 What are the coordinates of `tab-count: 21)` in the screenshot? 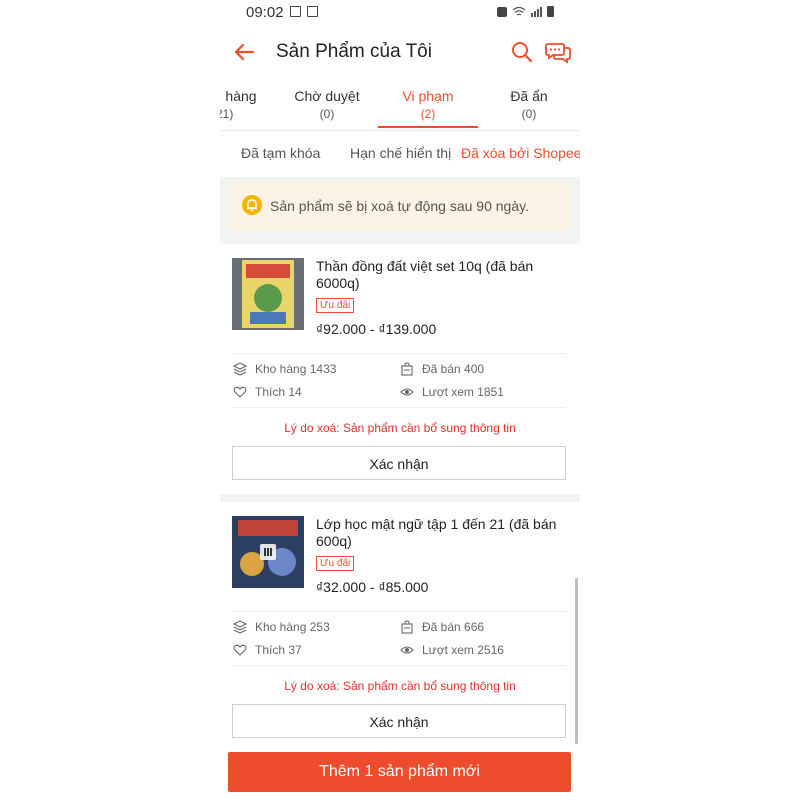 It's located at (227, 114).